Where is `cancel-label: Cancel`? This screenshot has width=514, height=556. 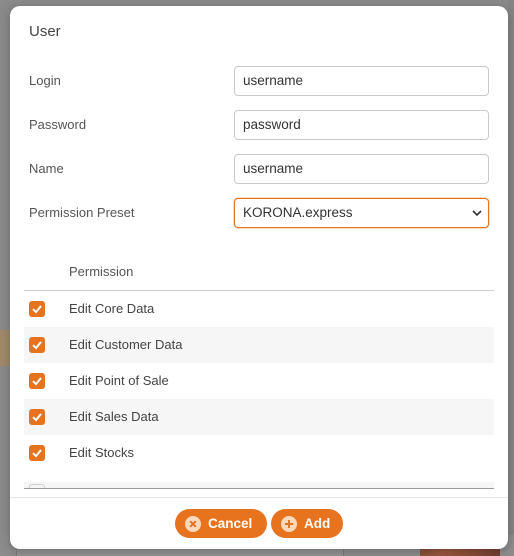 cancel-label: Cancel is located at coordinates (230, 523).